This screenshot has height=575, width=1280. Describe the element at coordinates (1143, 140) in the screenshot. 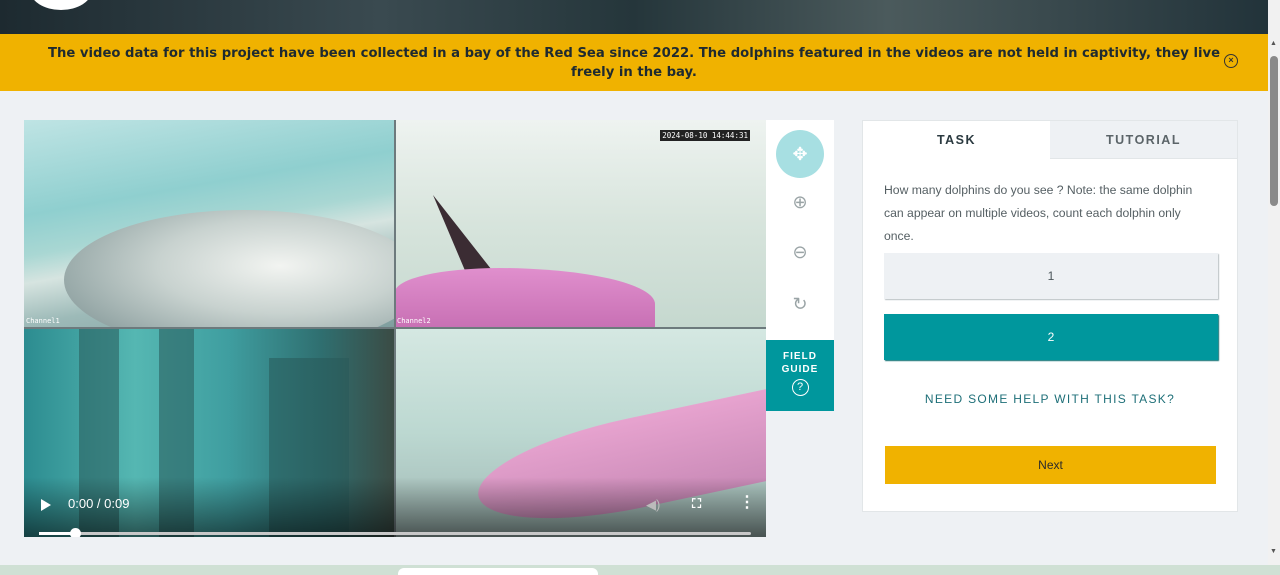

I see `tab-tutorial: TUTORIAL` at that location.